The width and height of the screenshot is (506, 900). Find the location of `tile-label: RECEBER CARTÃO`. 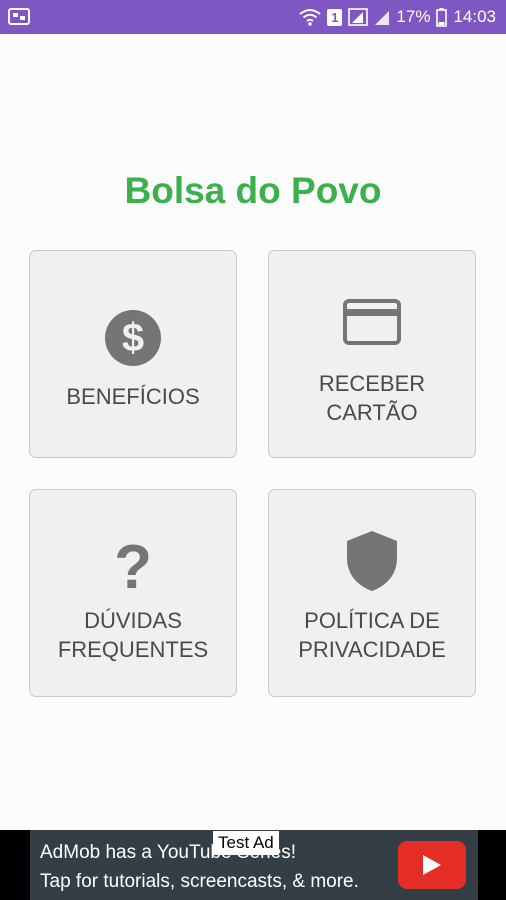

tile-label: RECEBER CARTÃO is located at coordinates (372, 398).